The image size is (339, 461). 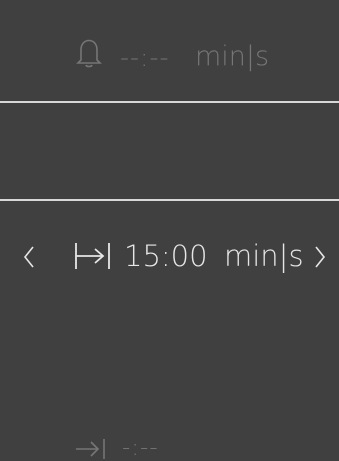 I want to click on end-time-icon, so click(x=90, y=449).